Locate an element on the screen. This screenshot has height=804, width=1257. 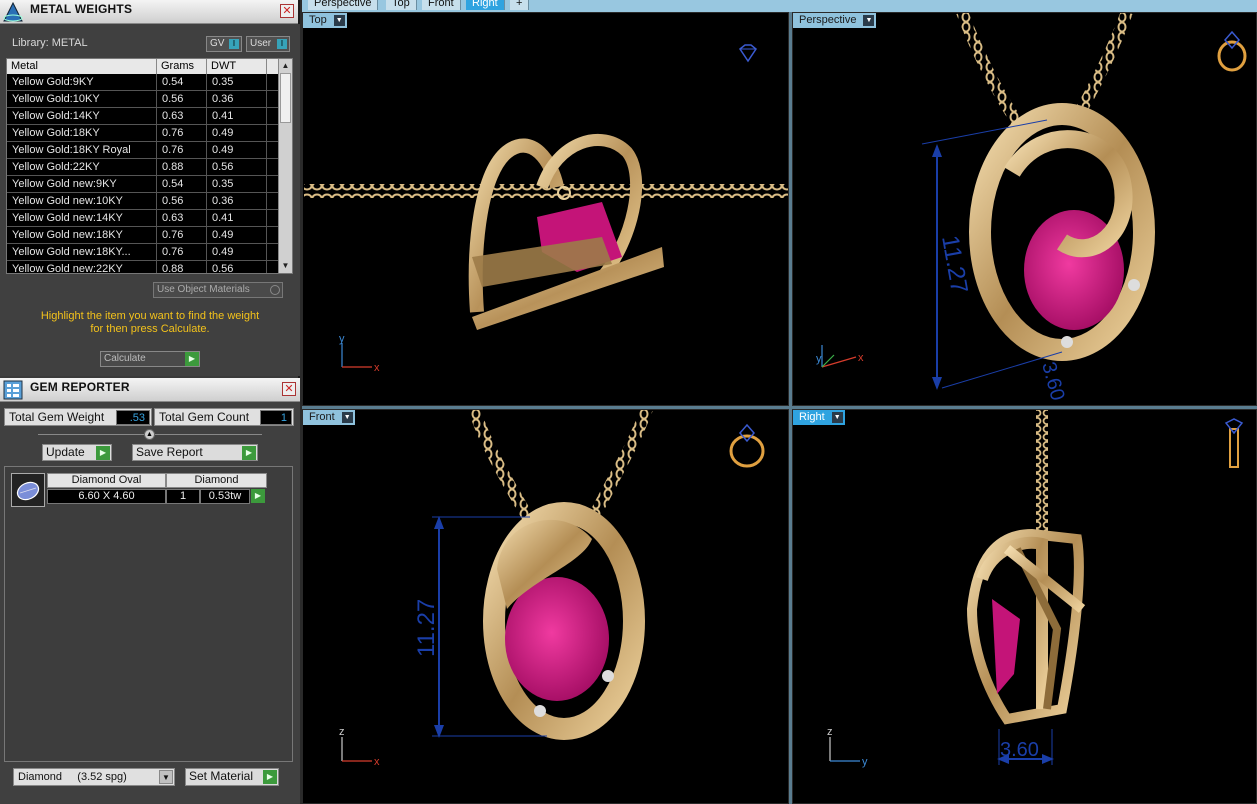
viewport-front-label: Front ▼ is located at coordinates (329, 417).